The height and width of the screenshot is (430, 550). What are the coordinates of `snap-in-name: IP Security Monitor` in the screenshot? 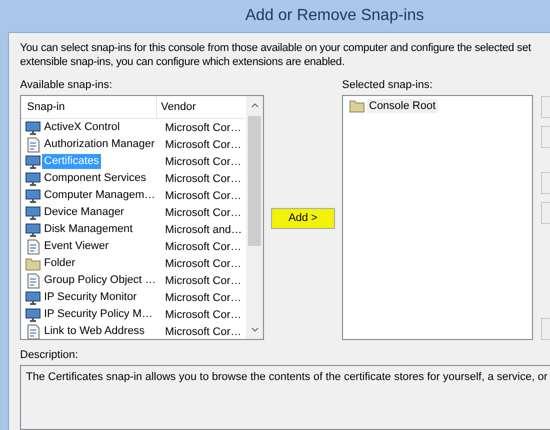 It's located at (90, 297).